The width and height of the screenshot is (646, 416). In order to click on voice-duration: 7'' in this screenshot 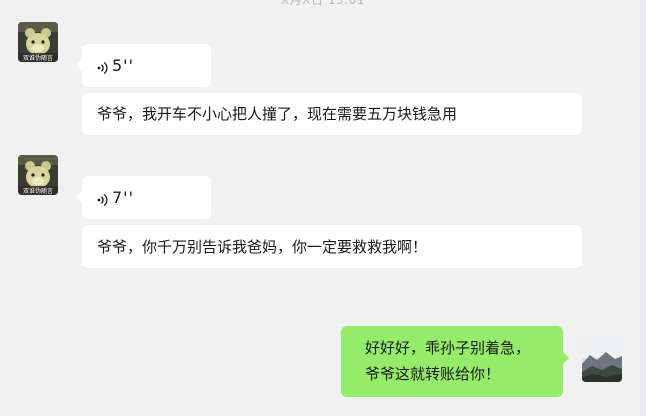, I will do `click(123, 197)`.